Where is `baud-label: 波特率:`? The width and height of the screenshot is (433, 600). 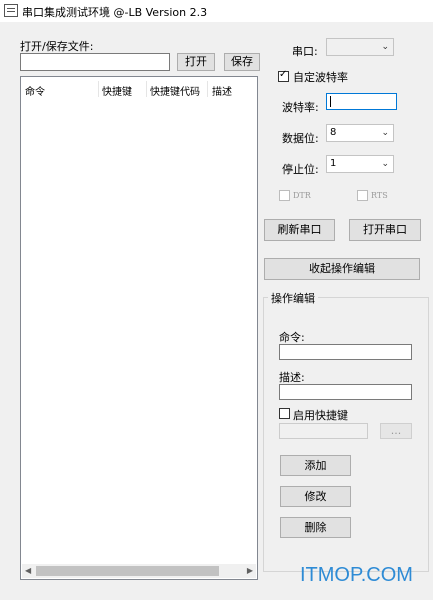 baud-label: 波特率: is located at coordinates (300, 107).